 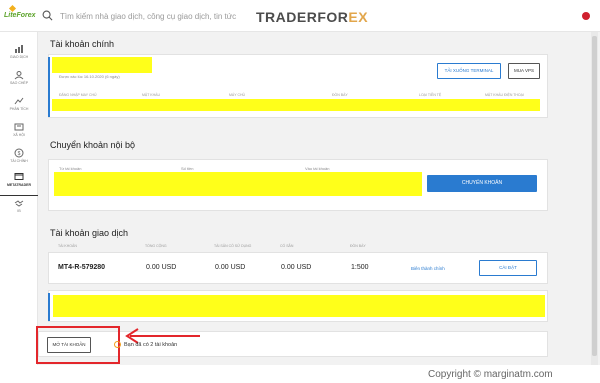 What do you see at coordinates (594, 196) in the screenshot?
I see `scrollbar-thumb` at bounding box center [594, 196].